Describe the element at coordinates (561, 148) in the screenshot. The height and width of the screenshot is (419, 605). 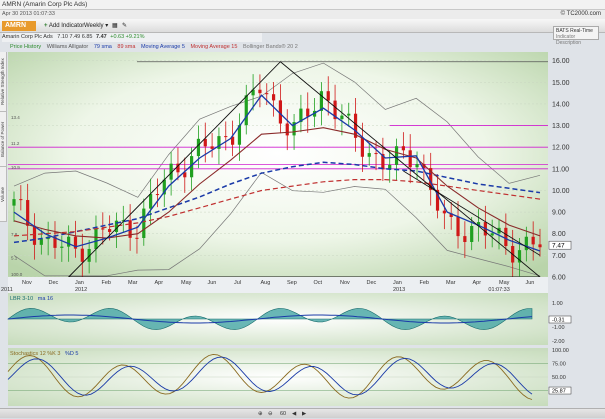
I see `price-tick-label: 12.00` at that location.